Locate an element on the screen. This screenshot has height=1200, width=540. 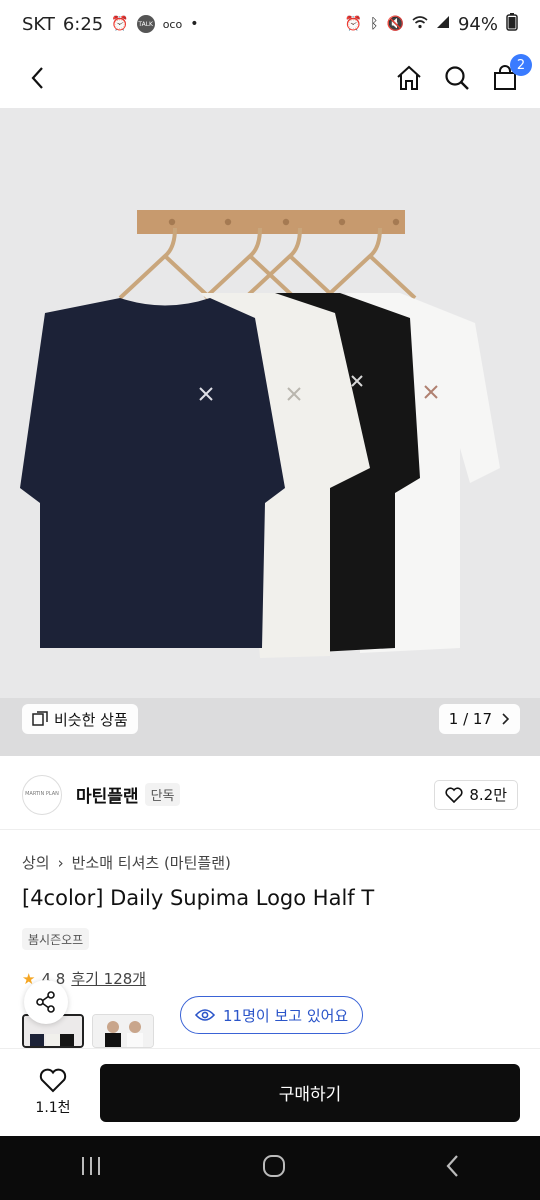
wishlist-button: 1.1천 is located at coordinates (53, 1092).